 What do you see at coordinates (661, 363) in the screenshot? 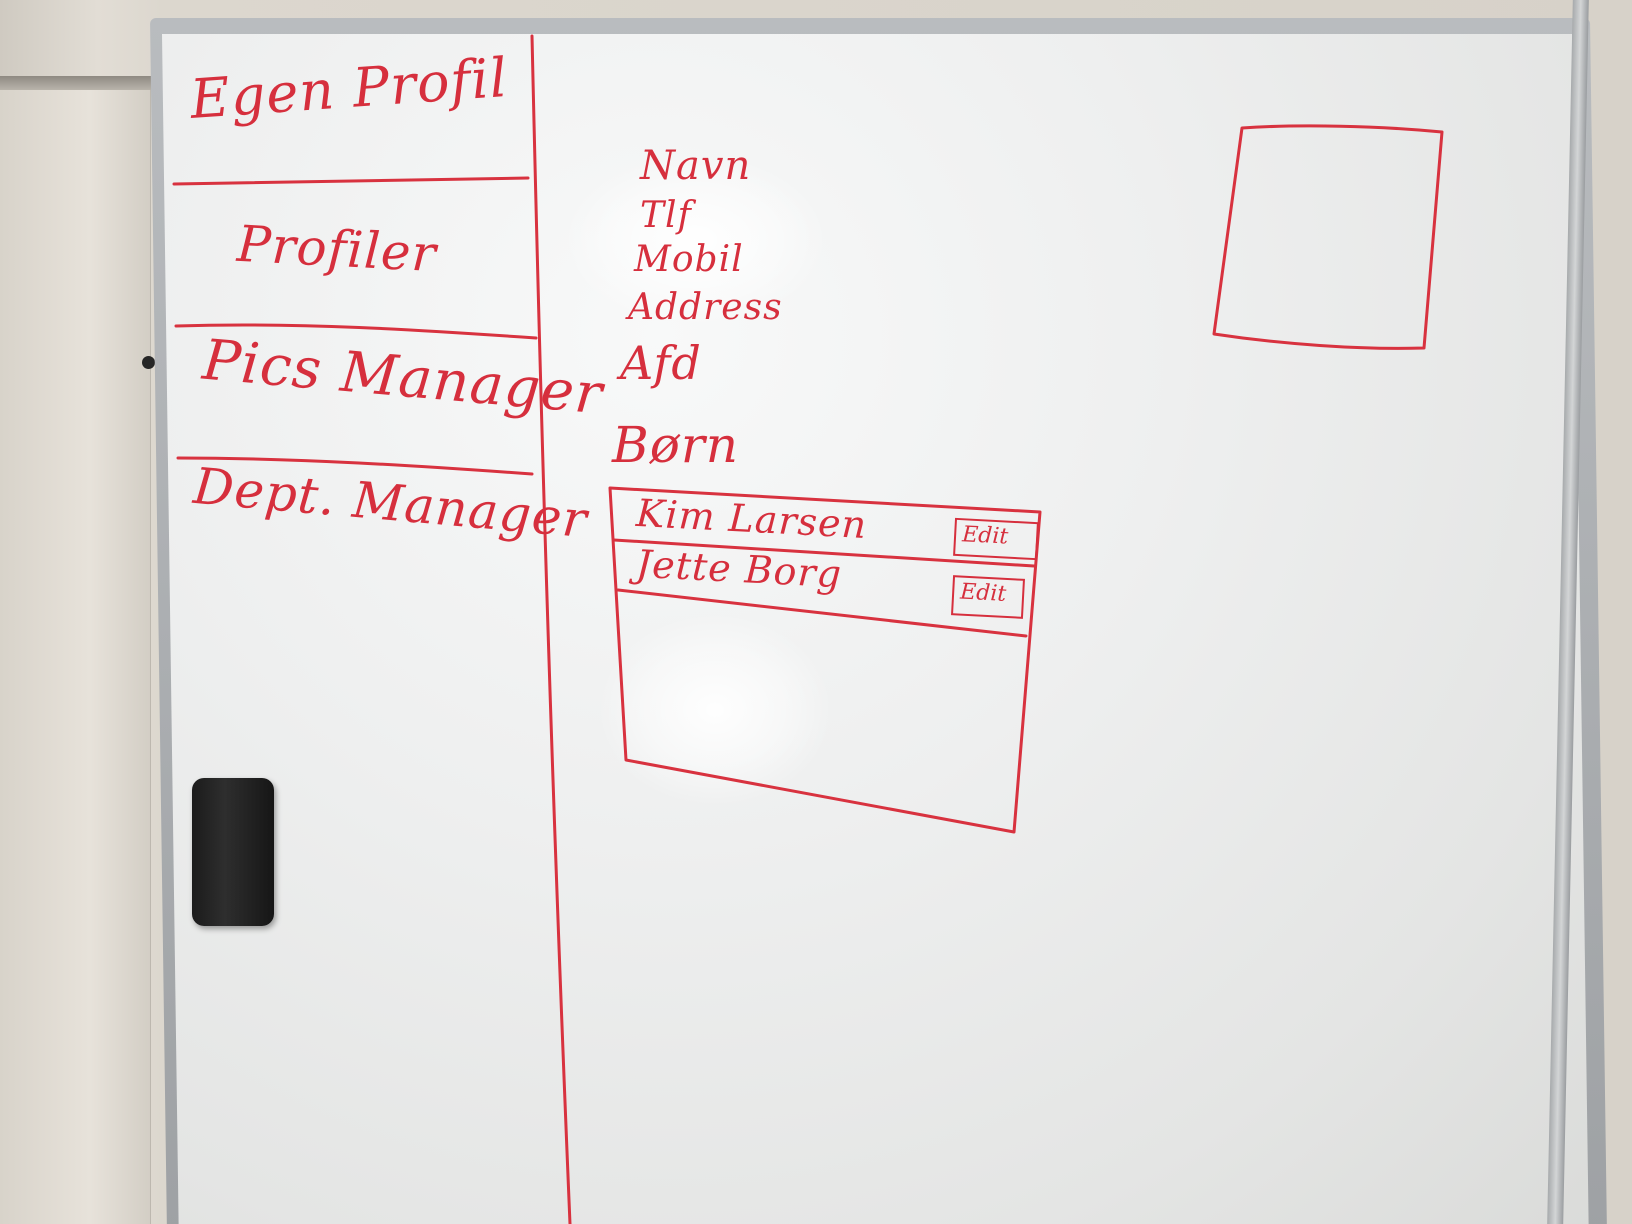
I see `field-label-afd: Afd` at bounding box center [661, 363].